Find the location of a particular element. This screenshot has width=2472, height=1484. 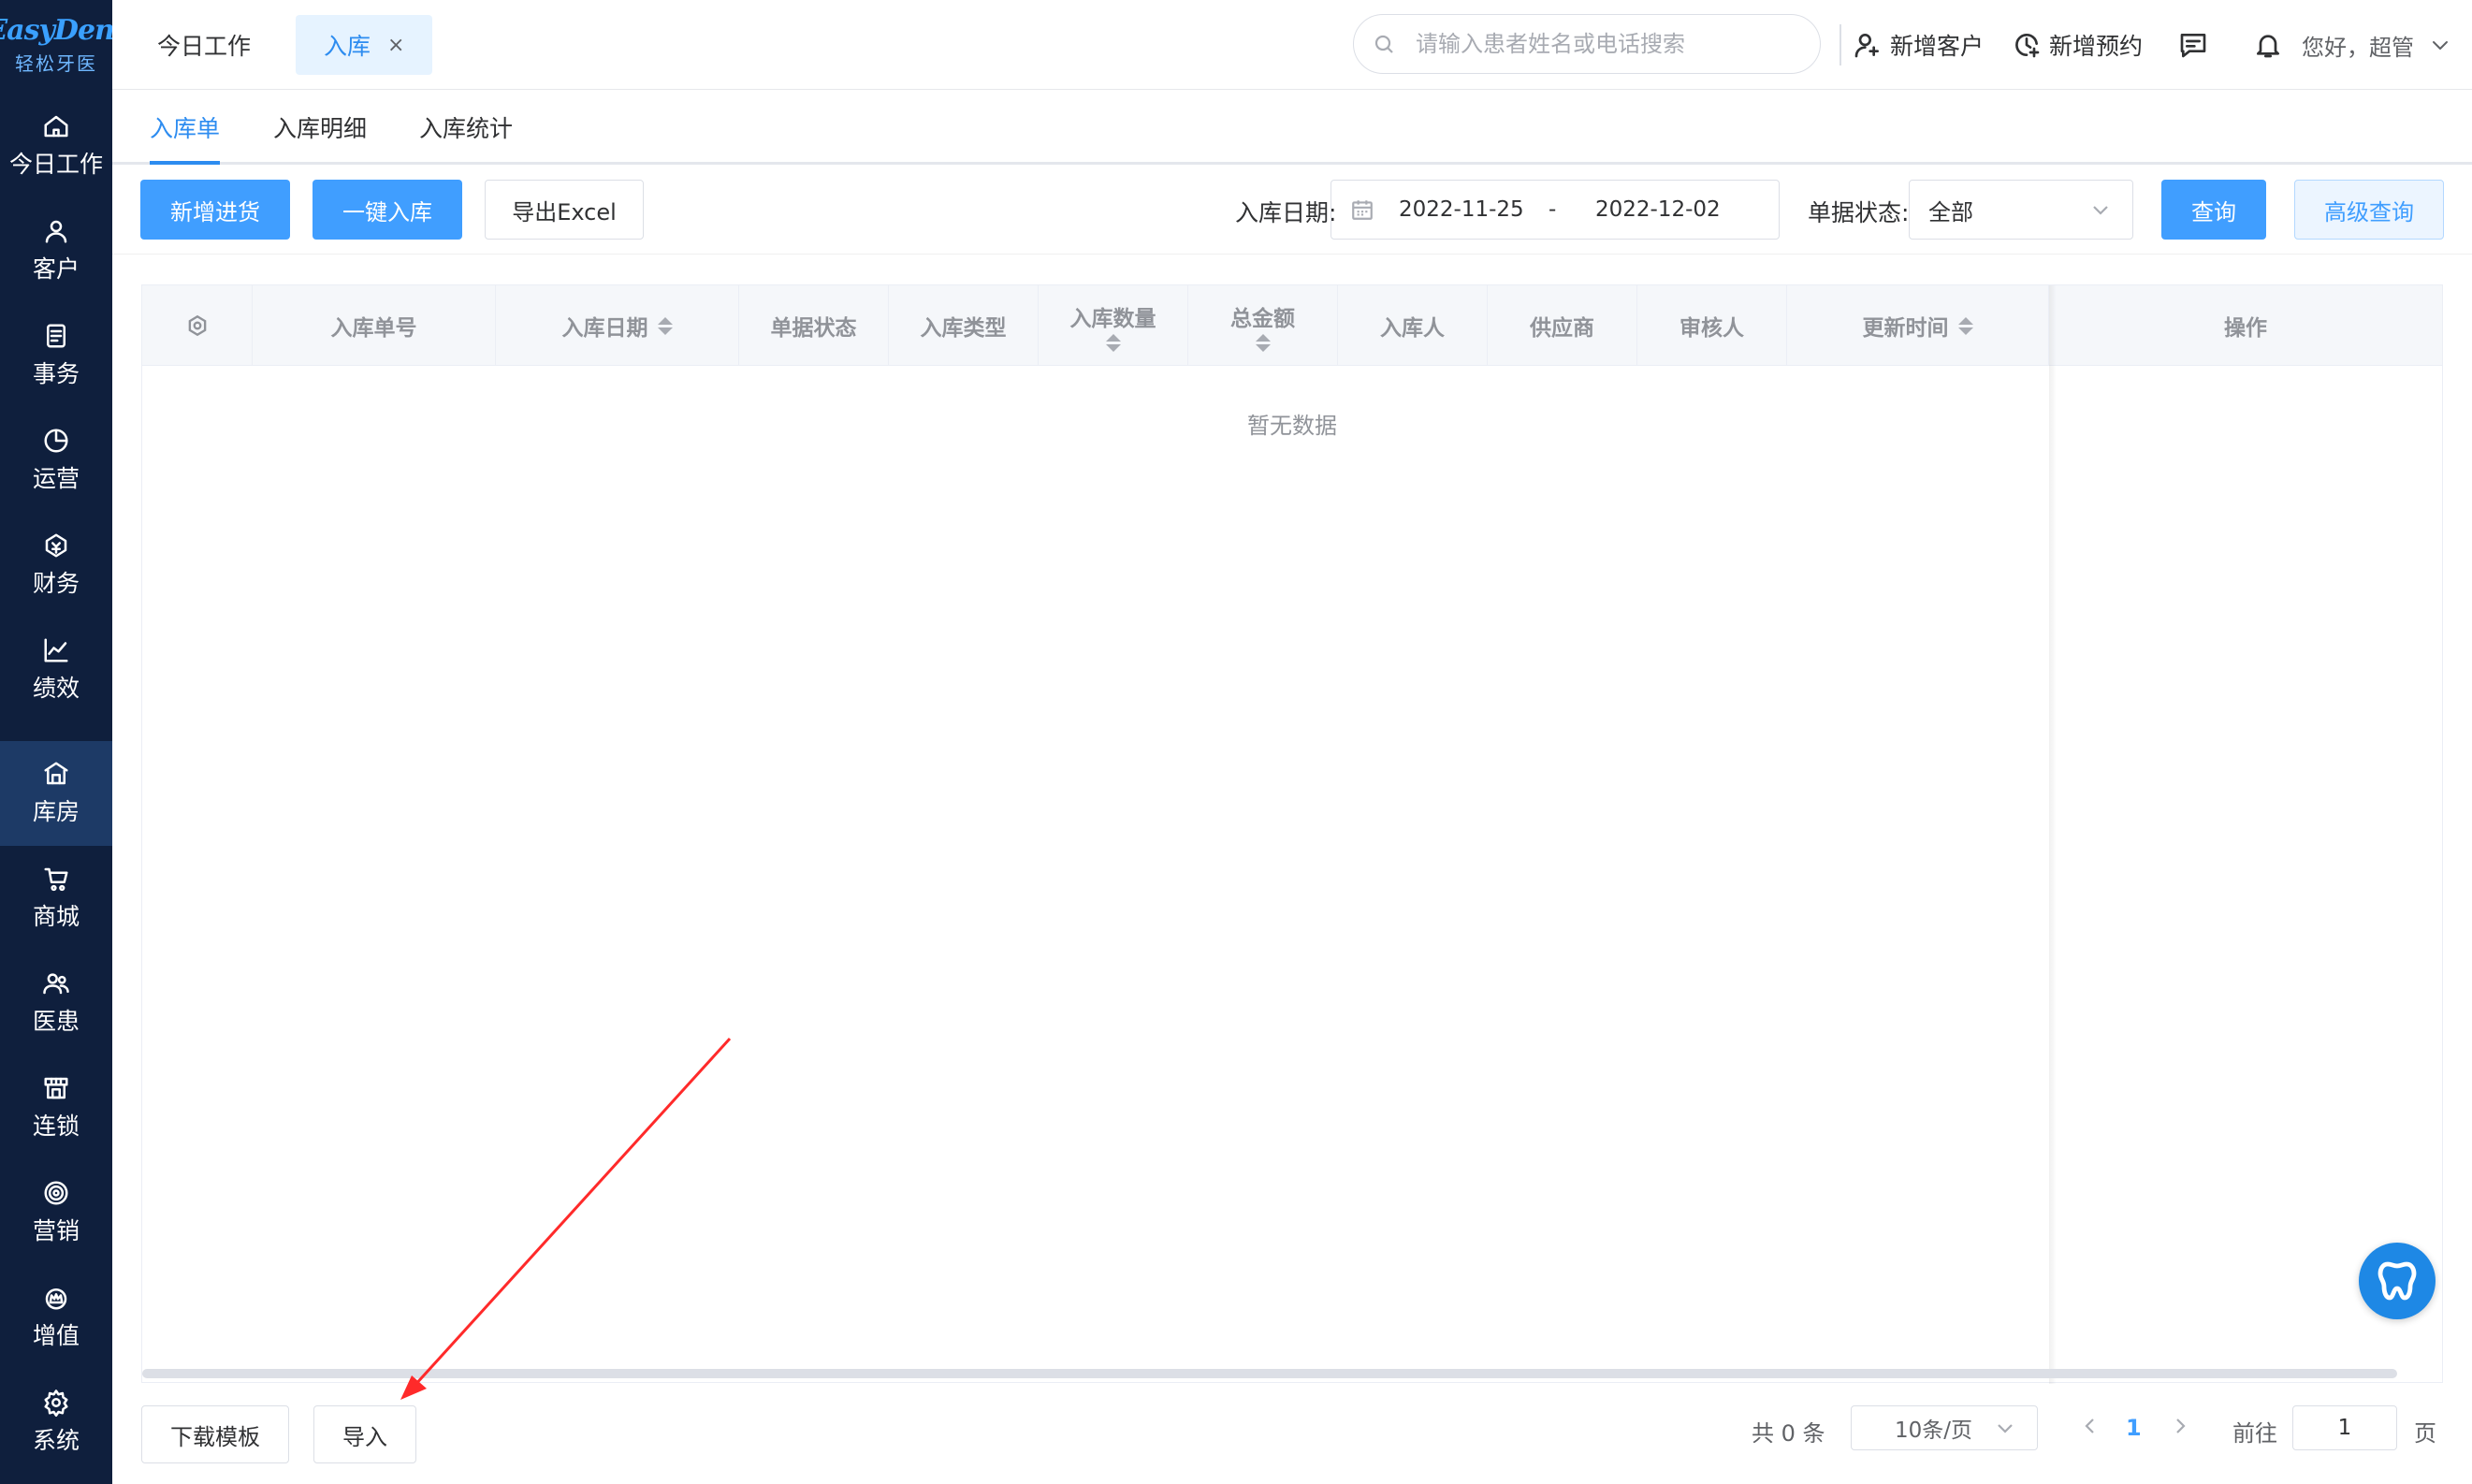

finance-icon is located at coordinates (56, 545).